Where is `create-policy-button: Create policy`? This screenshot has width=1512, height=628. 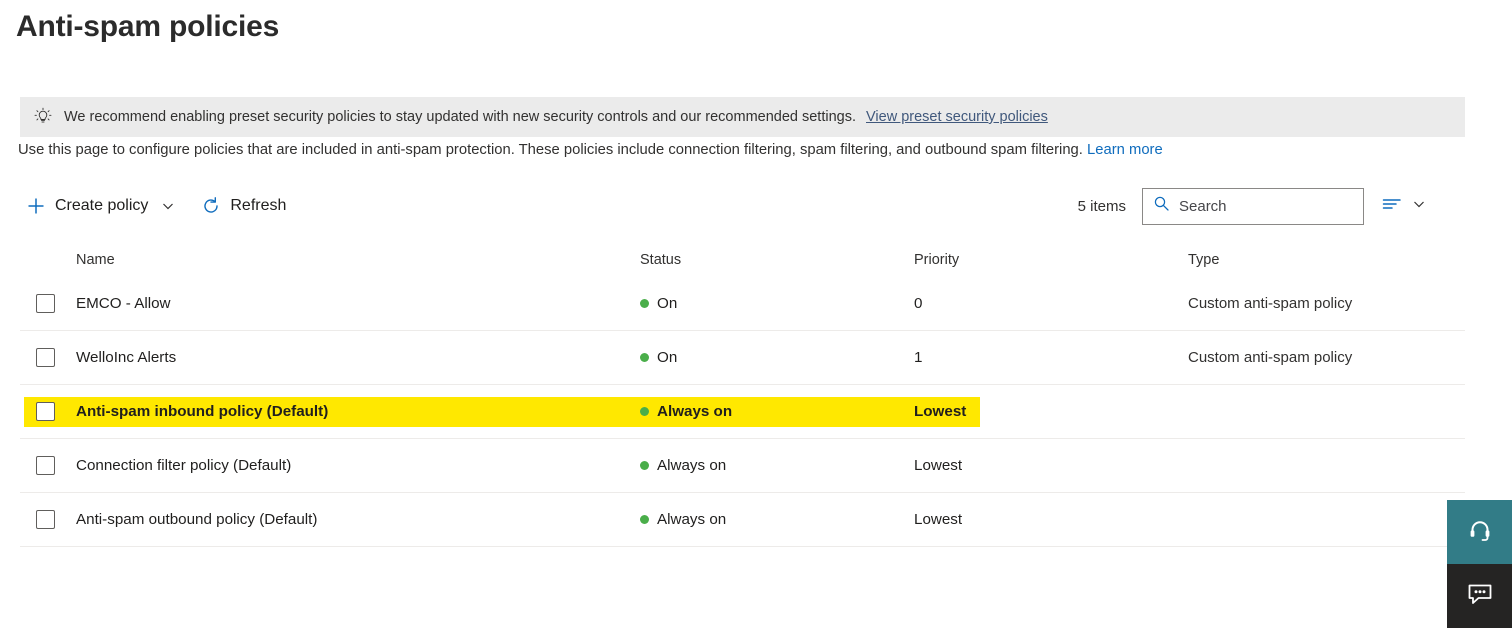 create-policy-button: Create policy is located at coordinates (100, 206).